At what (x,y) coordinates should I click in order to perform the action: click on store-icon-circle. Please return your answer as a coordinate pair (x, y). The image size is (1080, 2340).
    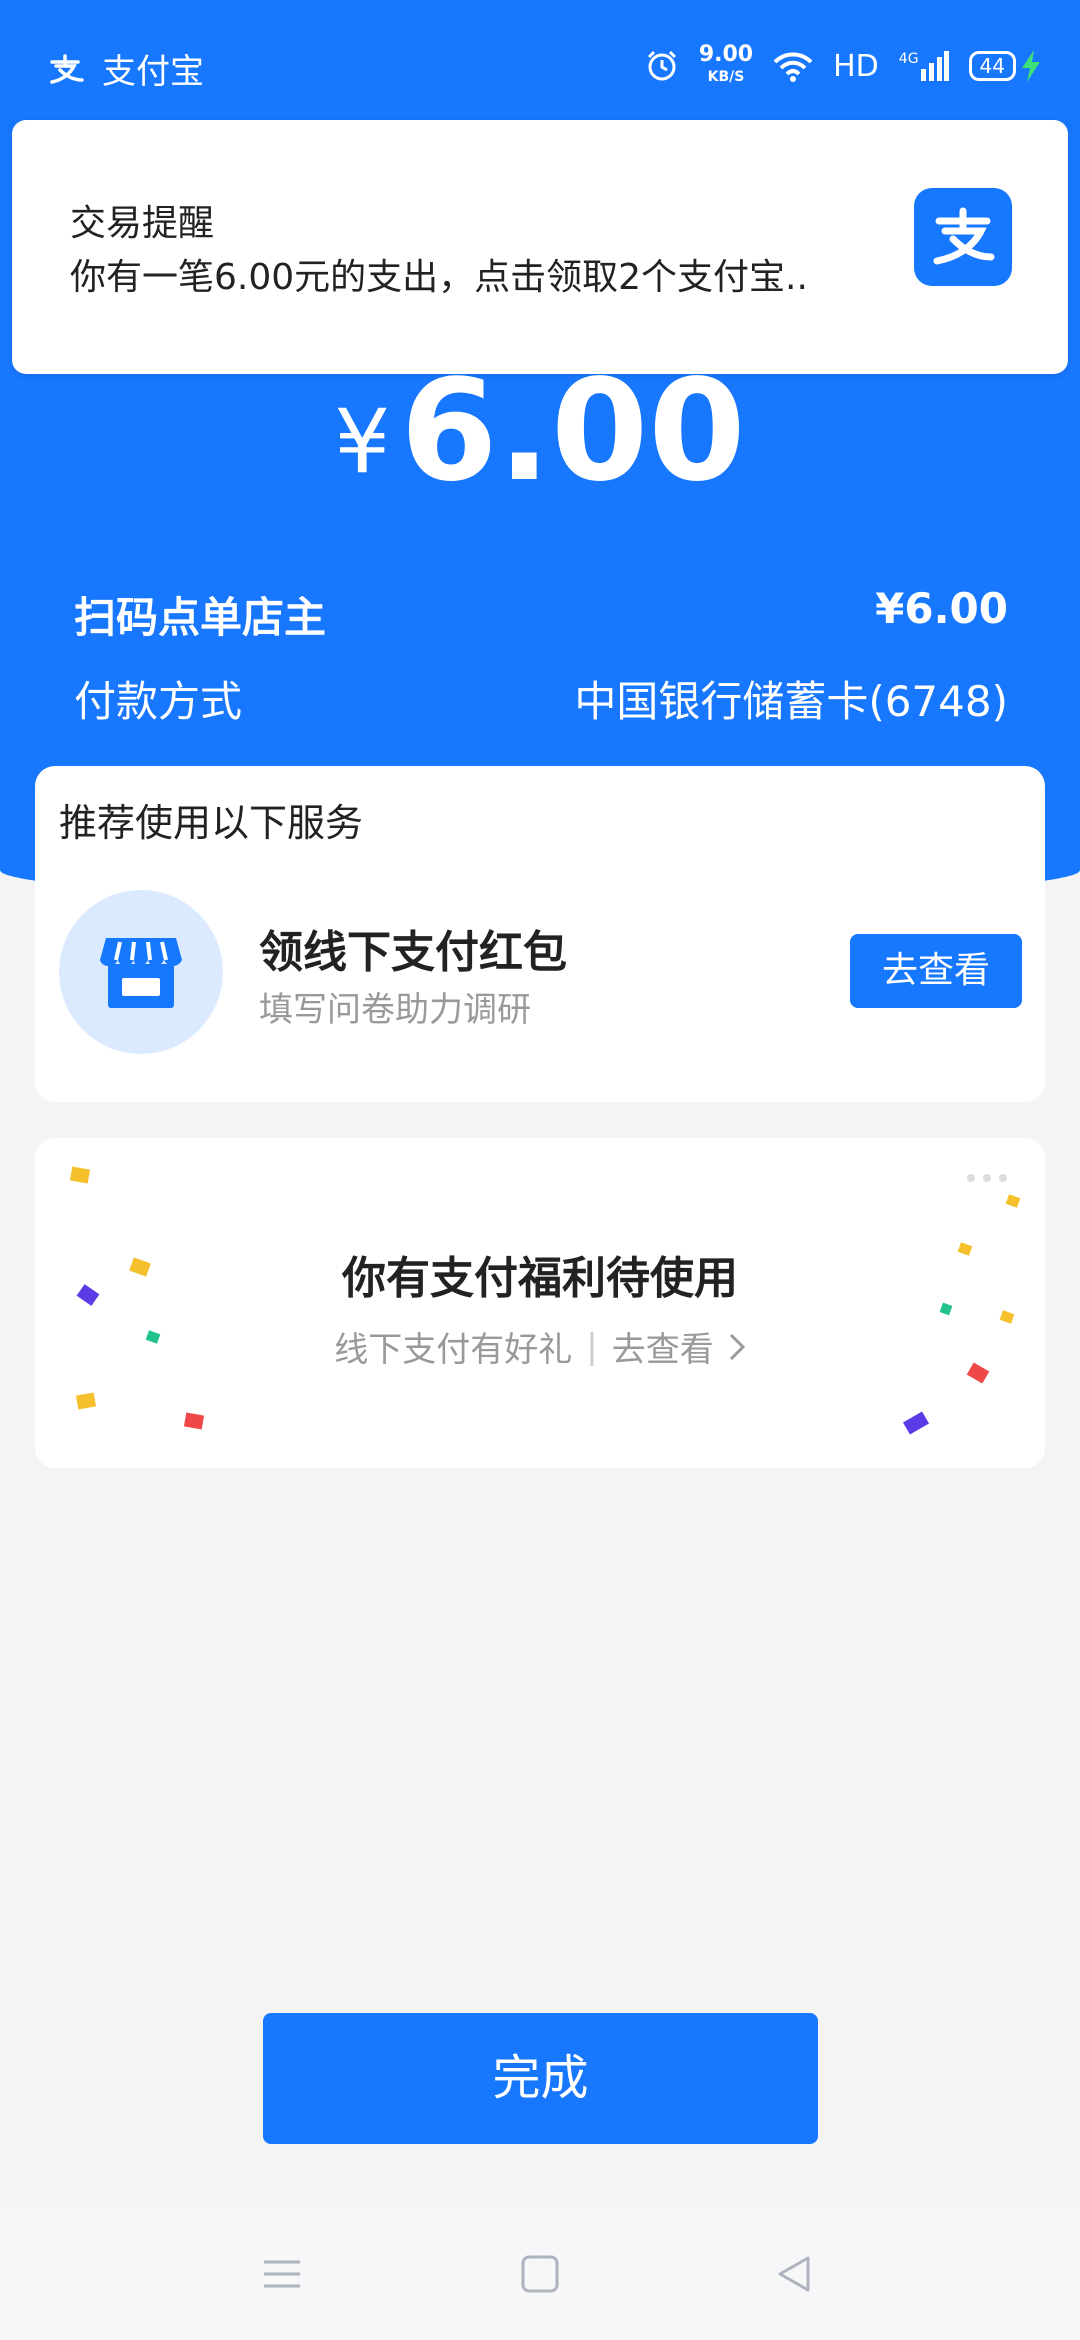
    Looking at the image, I should click on (141, 972).